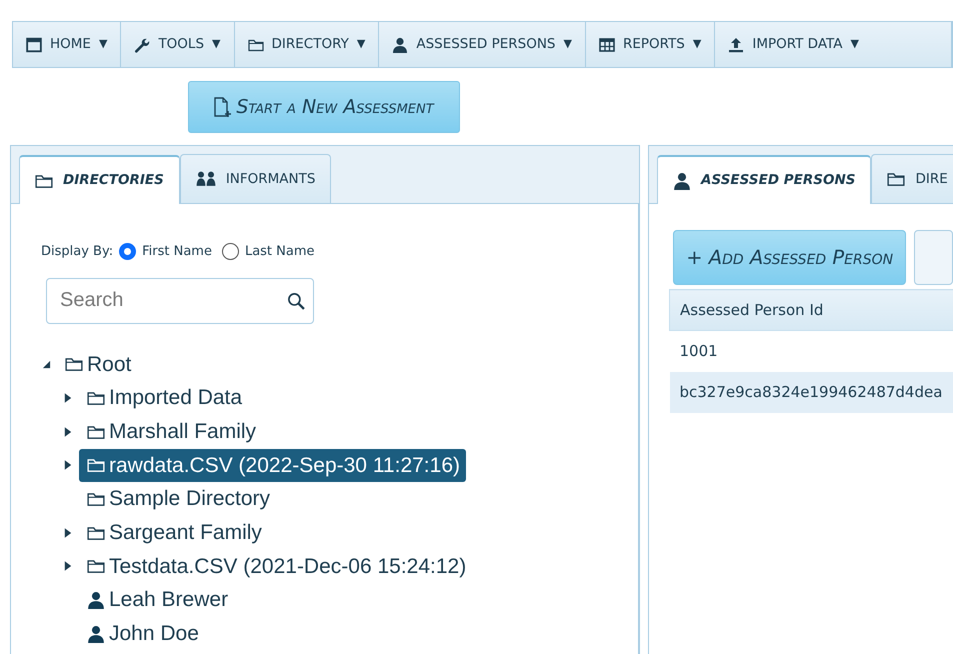 Image resolution: width=953 pixels, height=654 pixels. What do you see at coordinates (34, 44) in the screenshot?
I see `window-icon` at bounding box center [34, 44].